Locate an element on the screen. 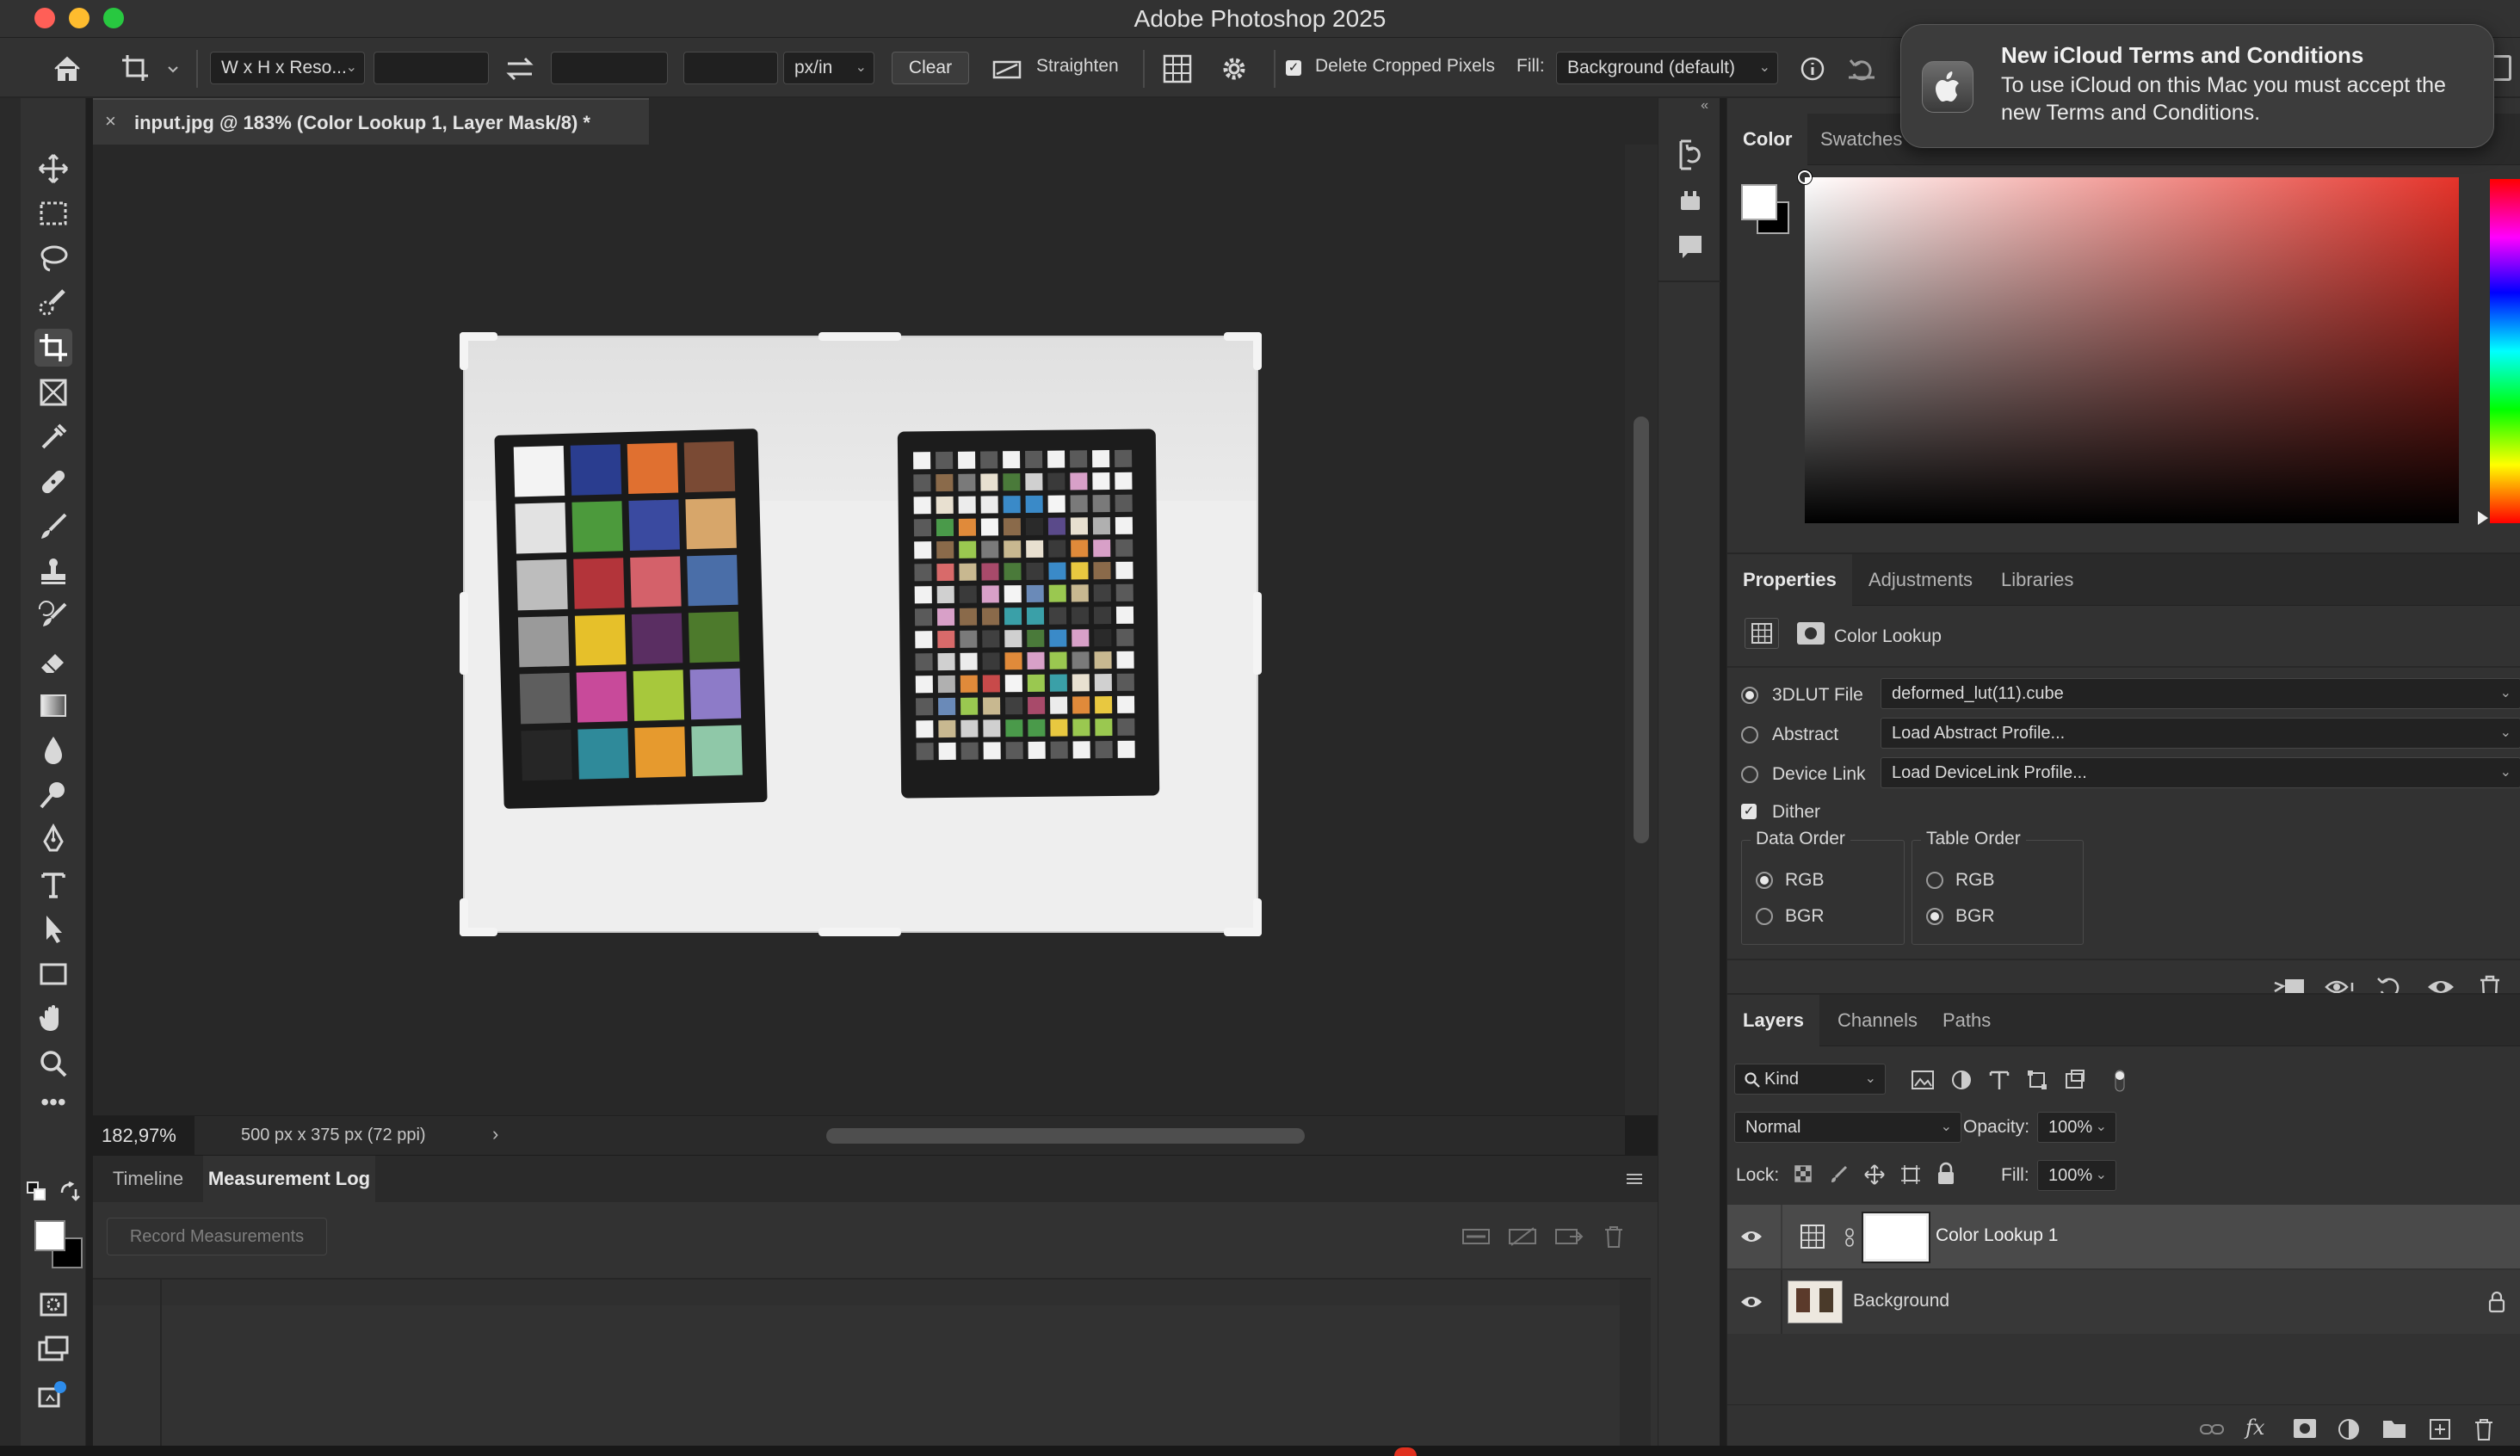  data-order-rgb-radio is located at coordinates (1764, 881).